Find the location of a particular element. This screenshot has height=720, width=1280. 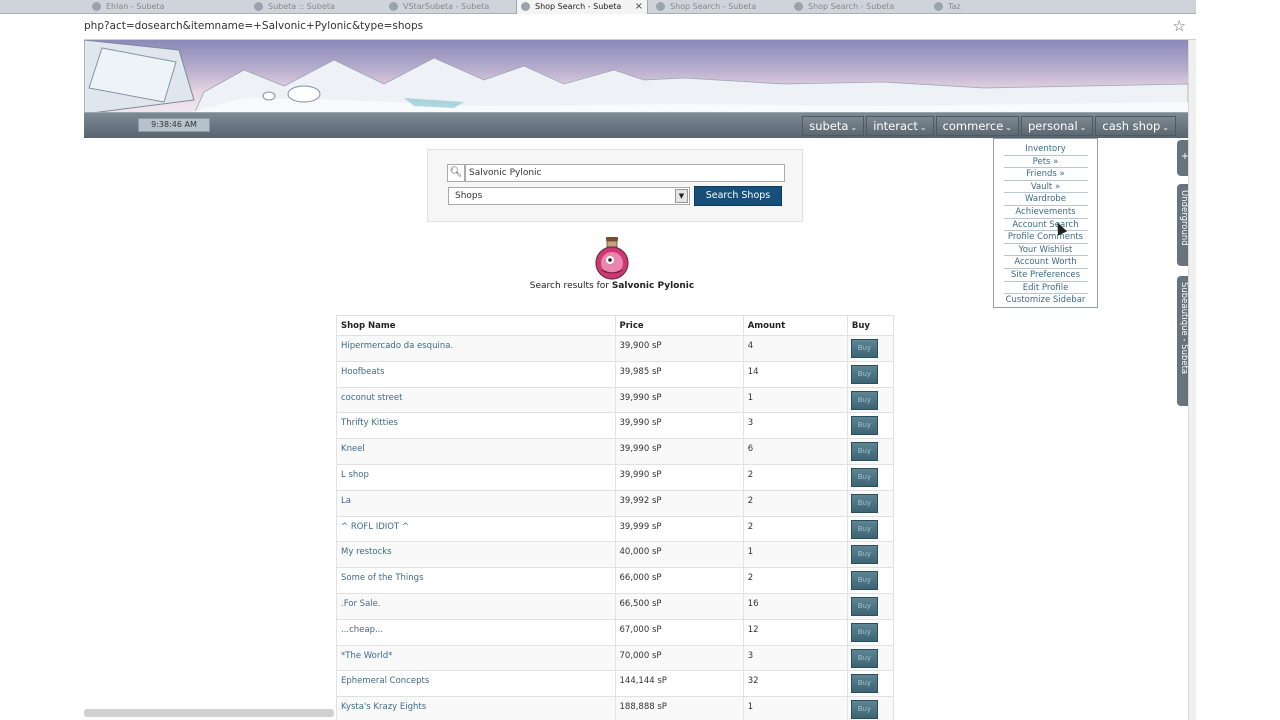

table-row: La 39,992 sP 2 Buy is located at coordinates (615, 503).